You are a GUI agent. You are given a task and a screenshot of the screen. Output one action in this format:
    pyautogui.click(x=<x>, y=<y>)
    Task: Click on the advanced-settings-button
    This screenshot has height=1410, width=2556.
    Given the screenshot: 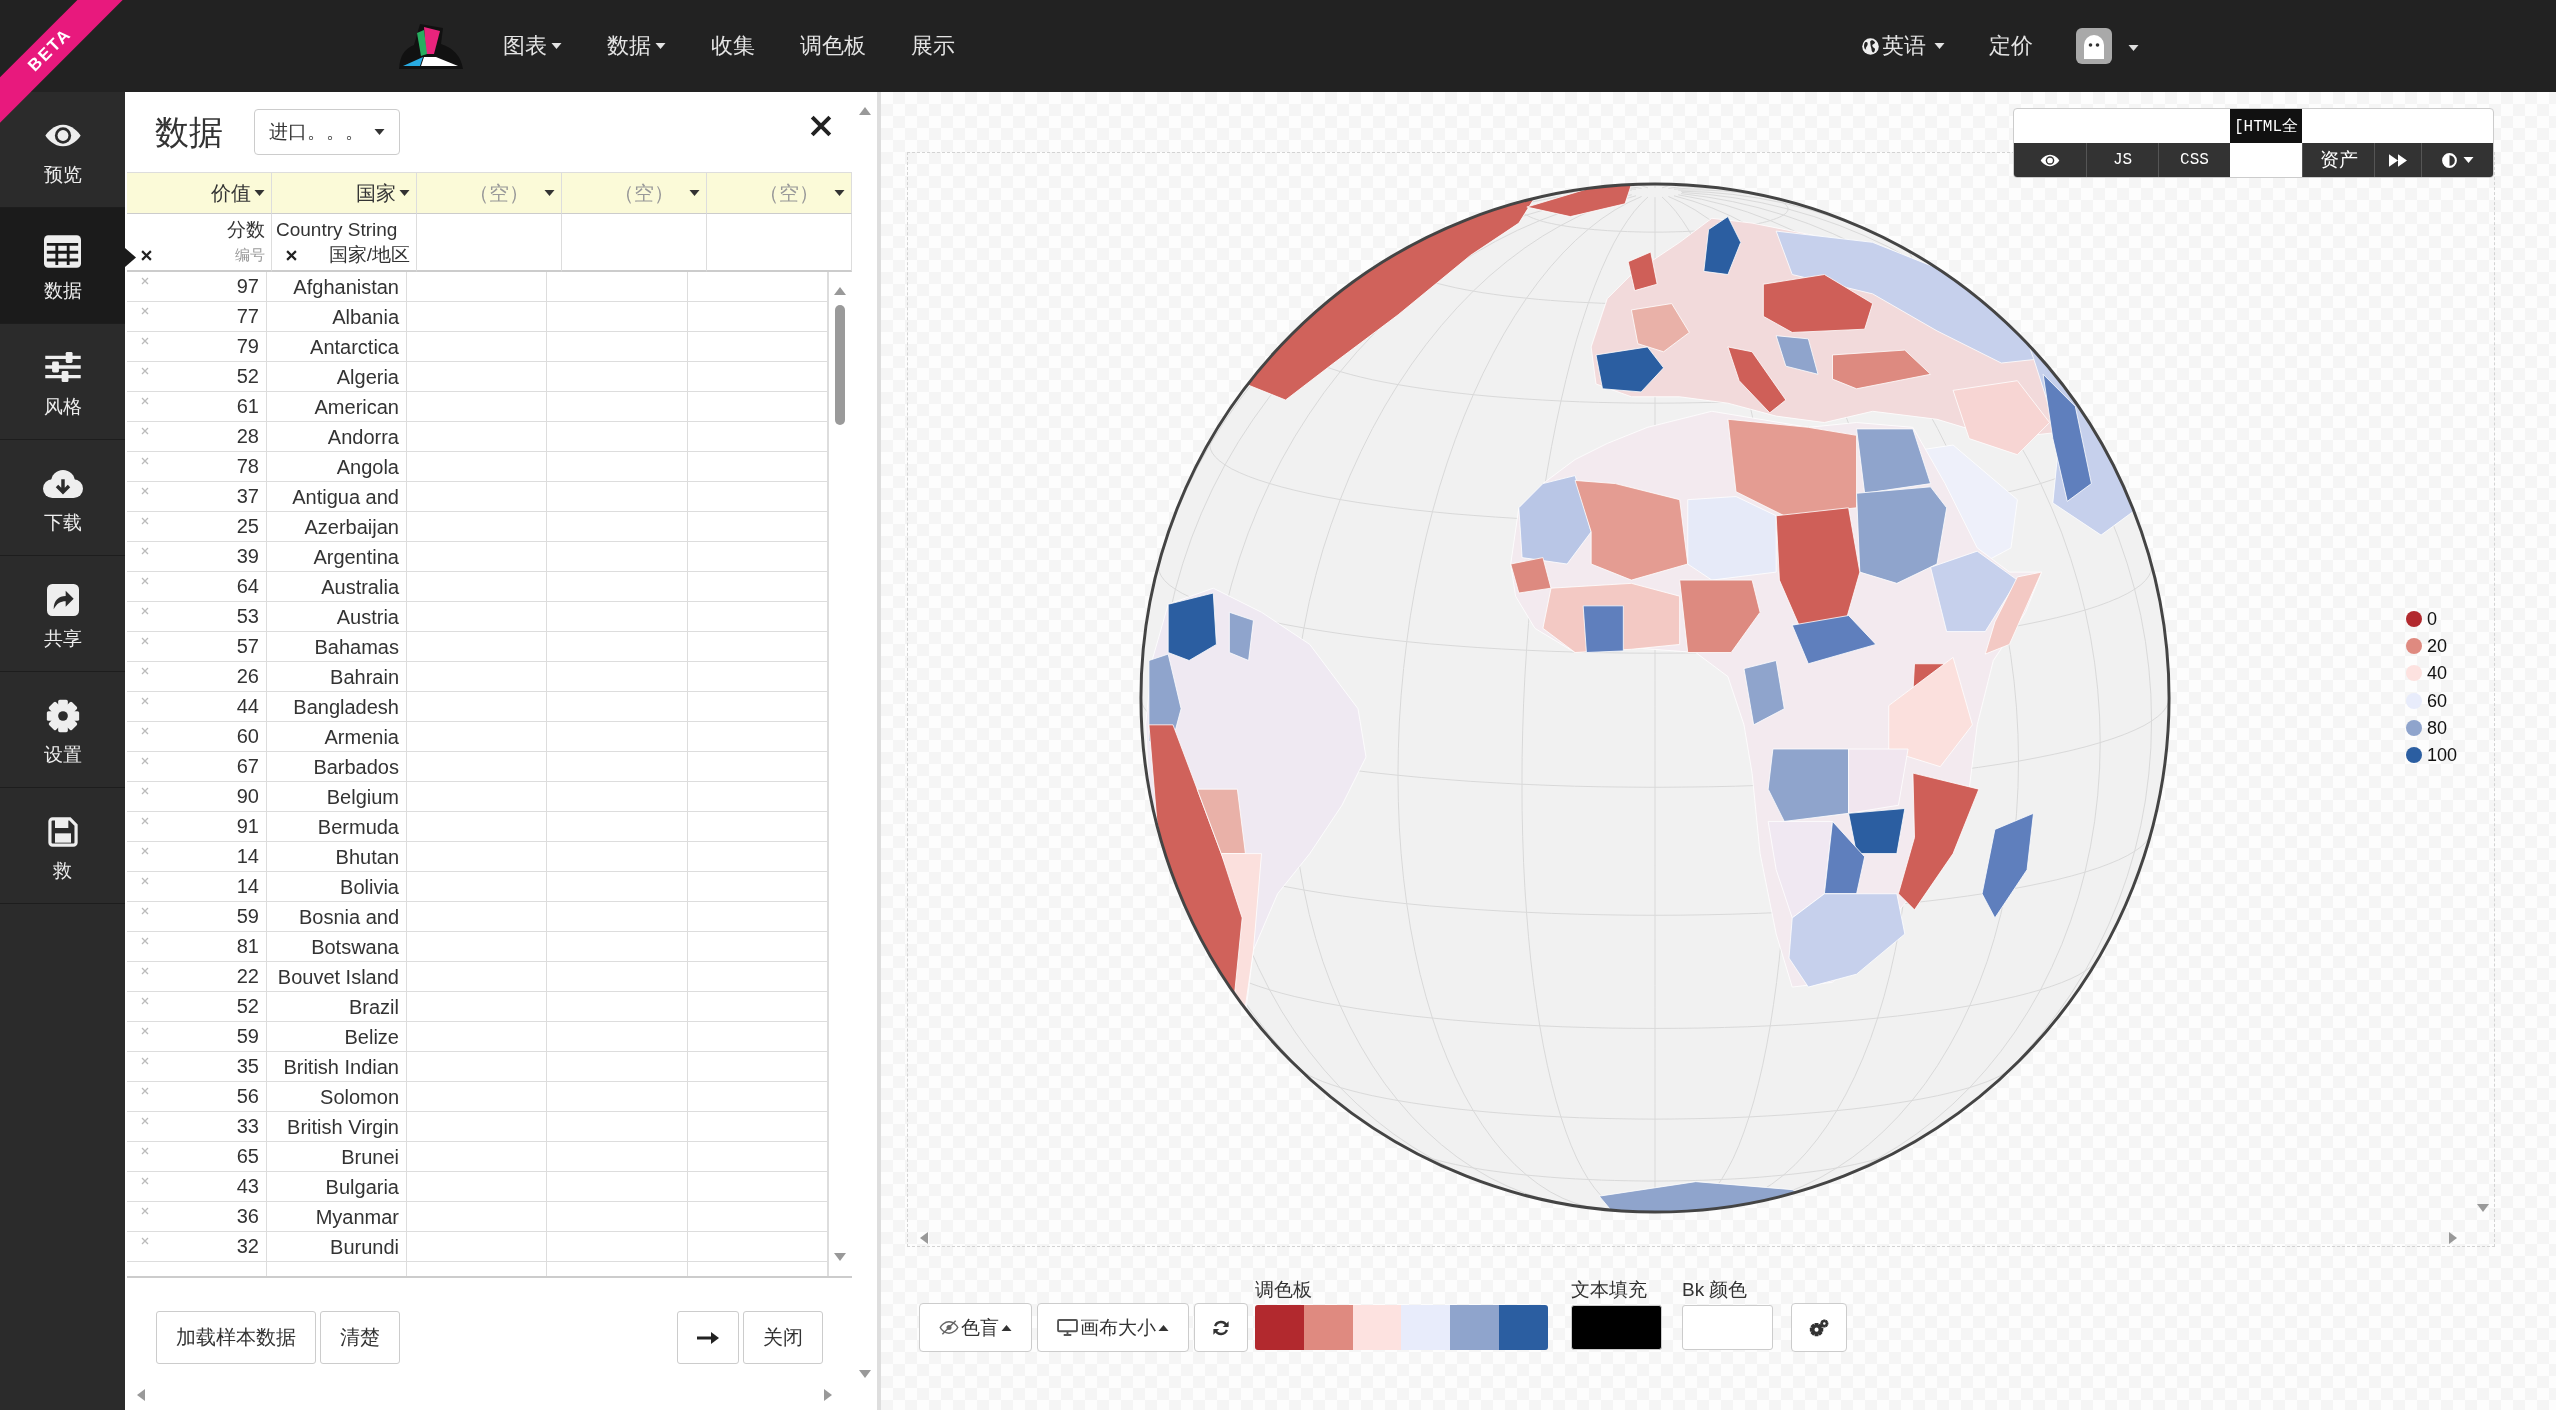 What is the action you would take?
    pyautogui.click(x=1819, y=1327)
    